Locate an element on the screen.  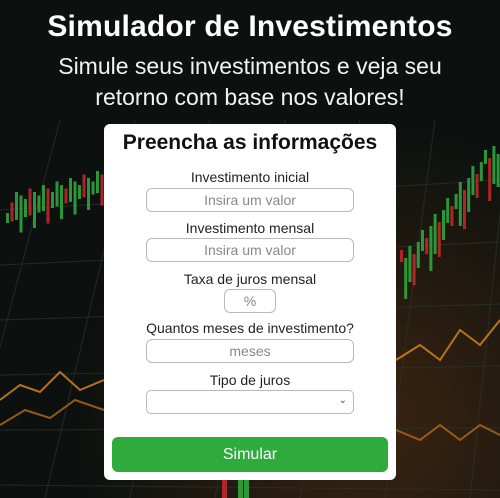
months-input is located at coordinates (250, 351).